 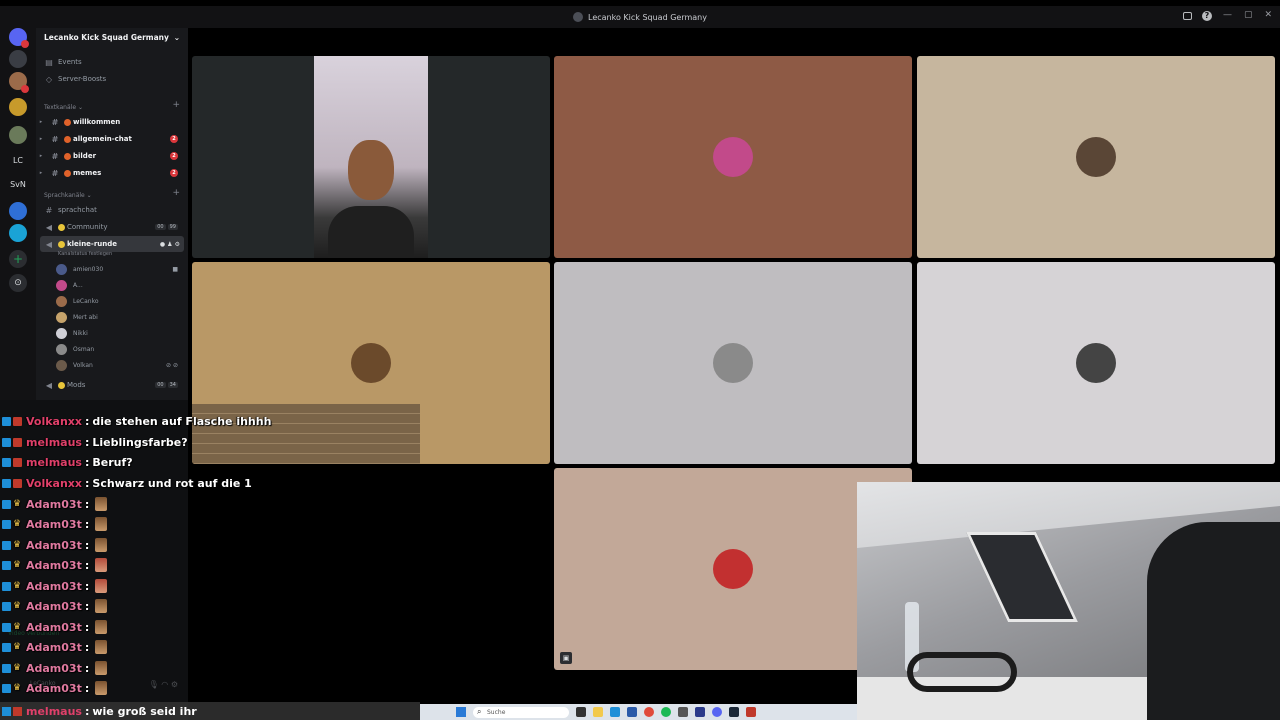 I want to click on voice-member: Mert abi, so click(x=118, y=317).